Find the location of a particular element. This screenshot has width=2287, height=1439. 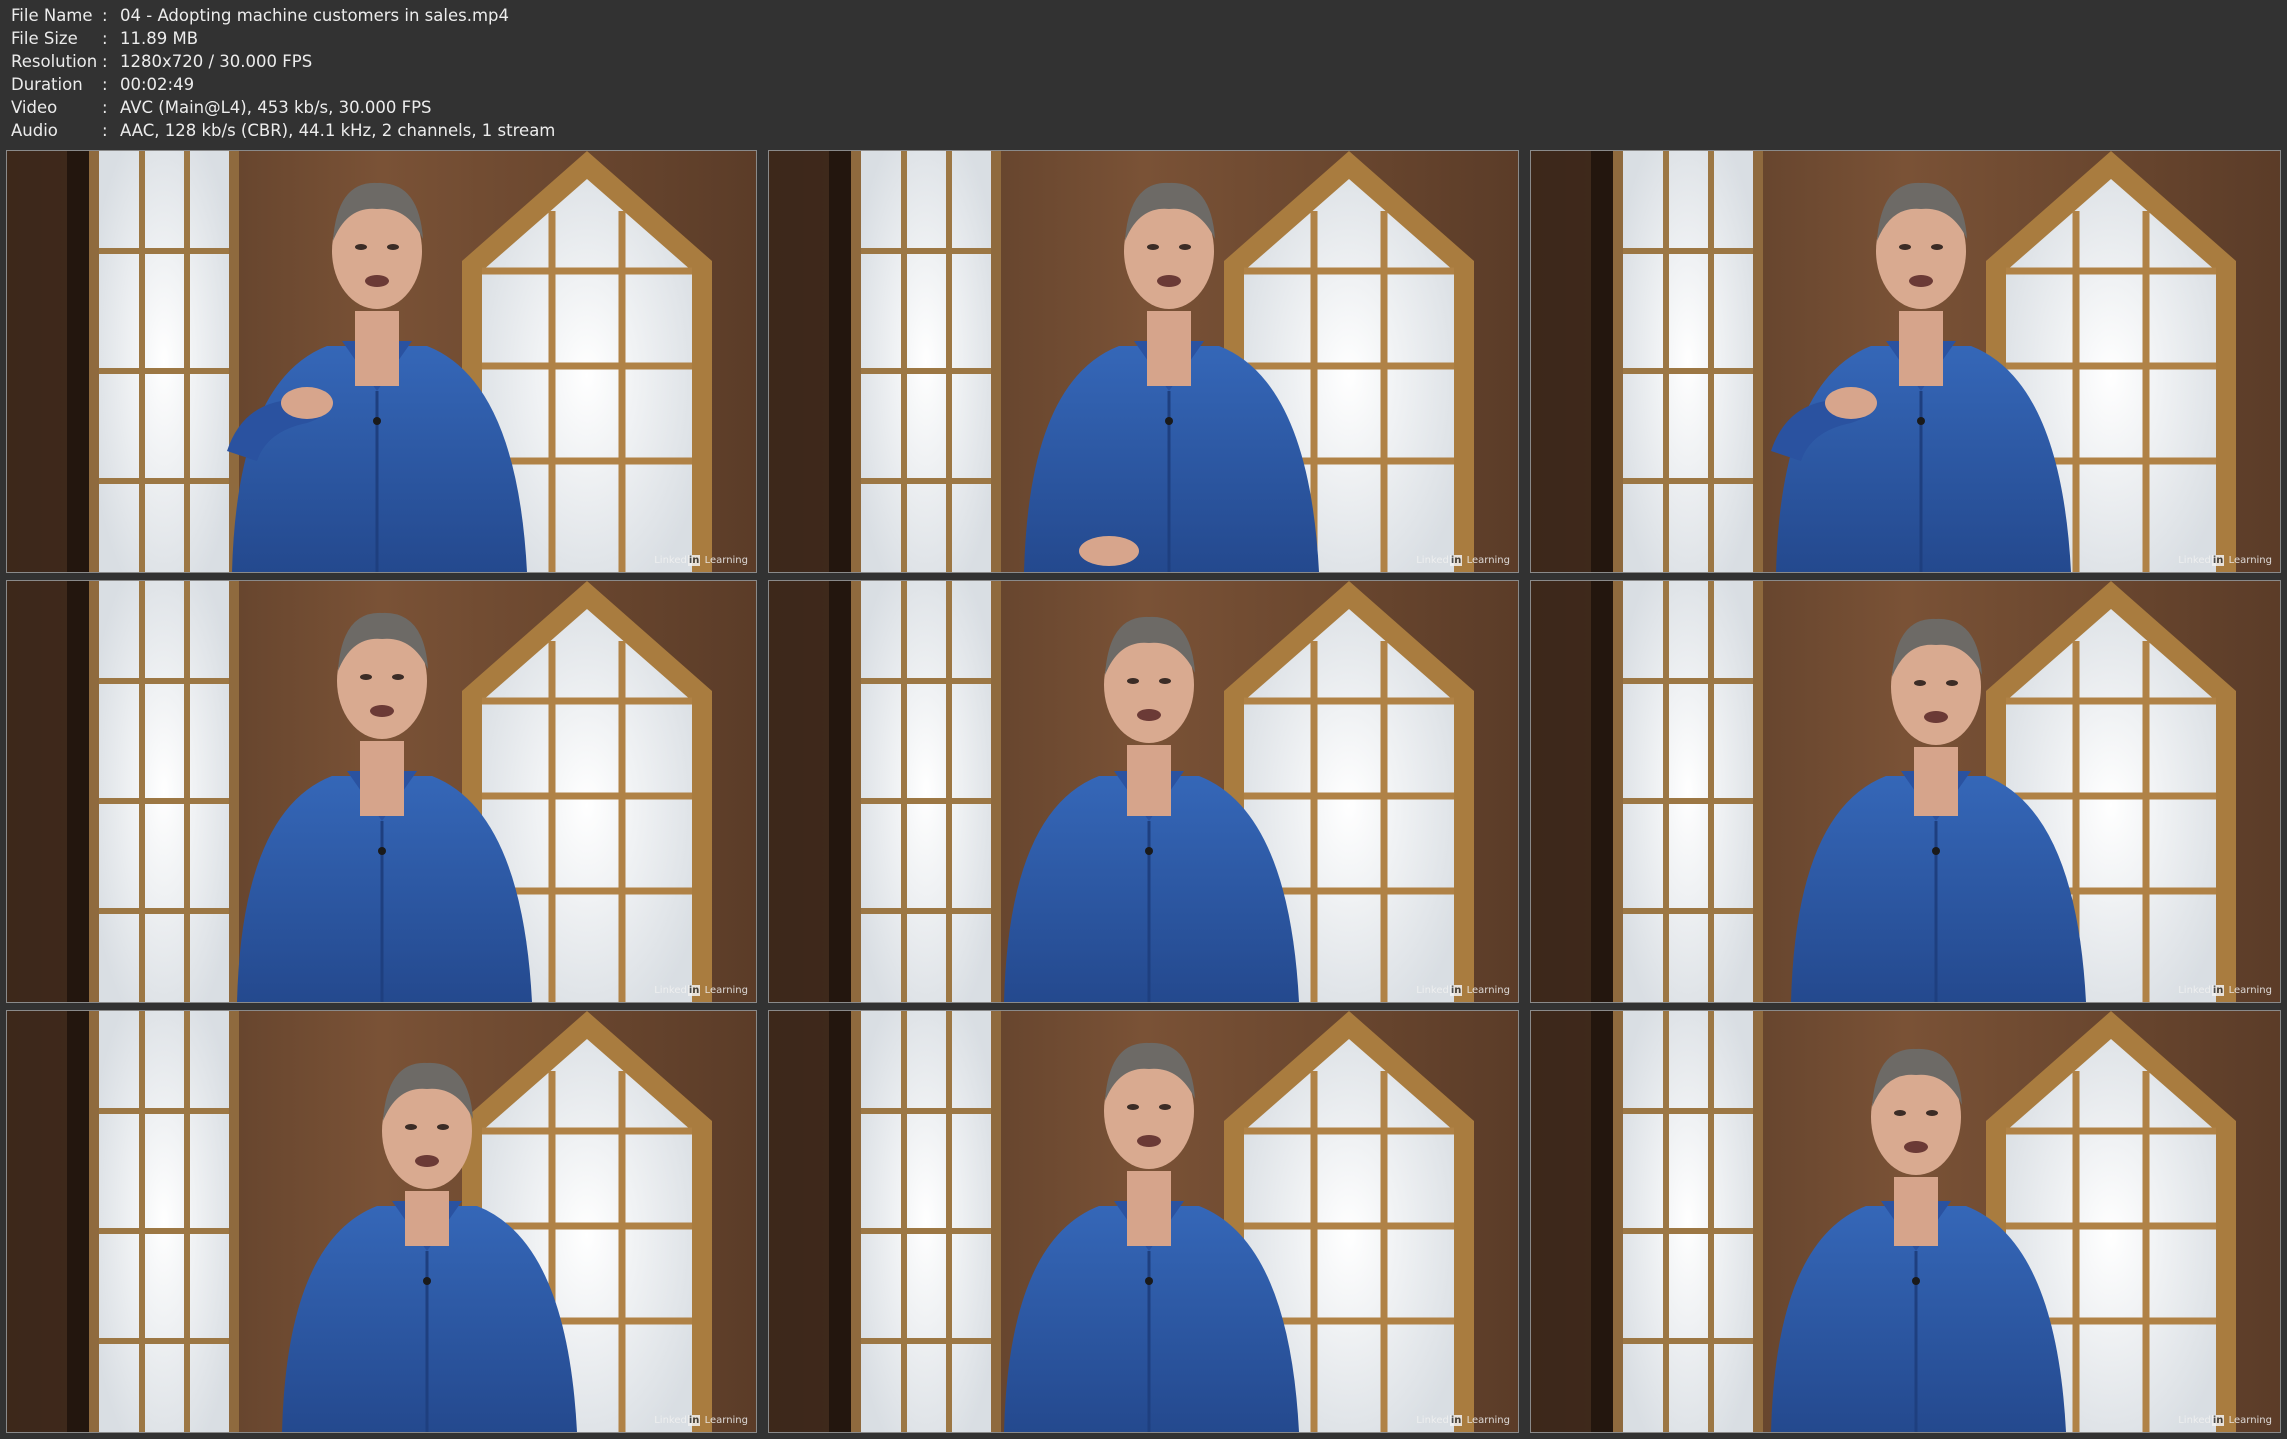

info-row-duration: Duration : 00:02:49 is located at coordinates (283, 84).